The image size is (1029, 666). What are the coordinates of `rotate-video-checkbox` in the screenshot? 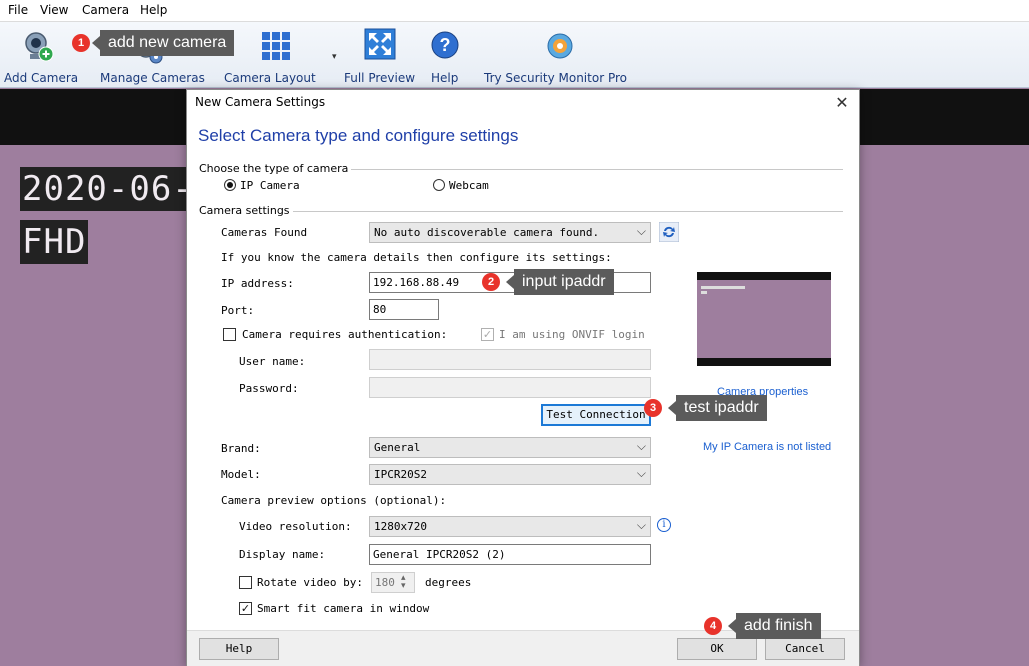 It's located at (245, 582).